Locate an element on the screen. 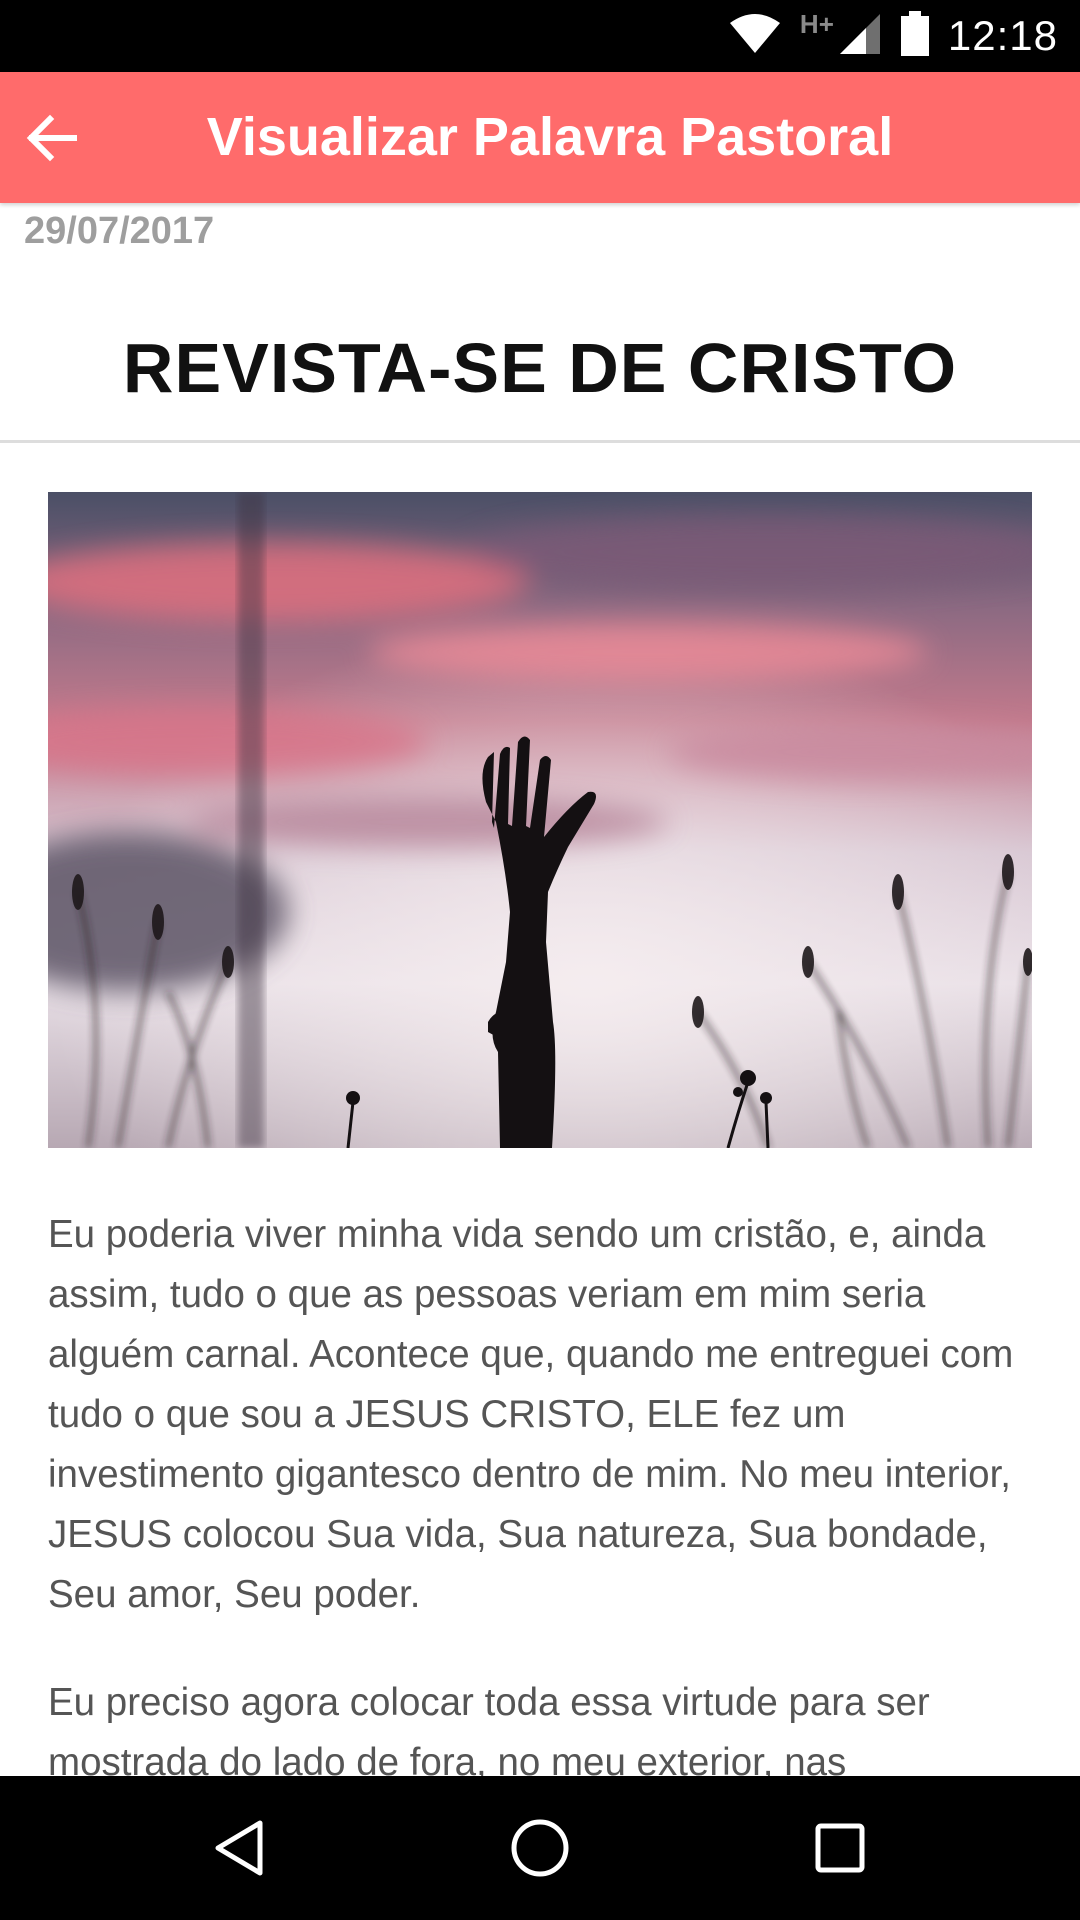 Image resolution: width=1080 pixels, height=1920 pixels. navigation-bar is located at coordinates (540, 1848).